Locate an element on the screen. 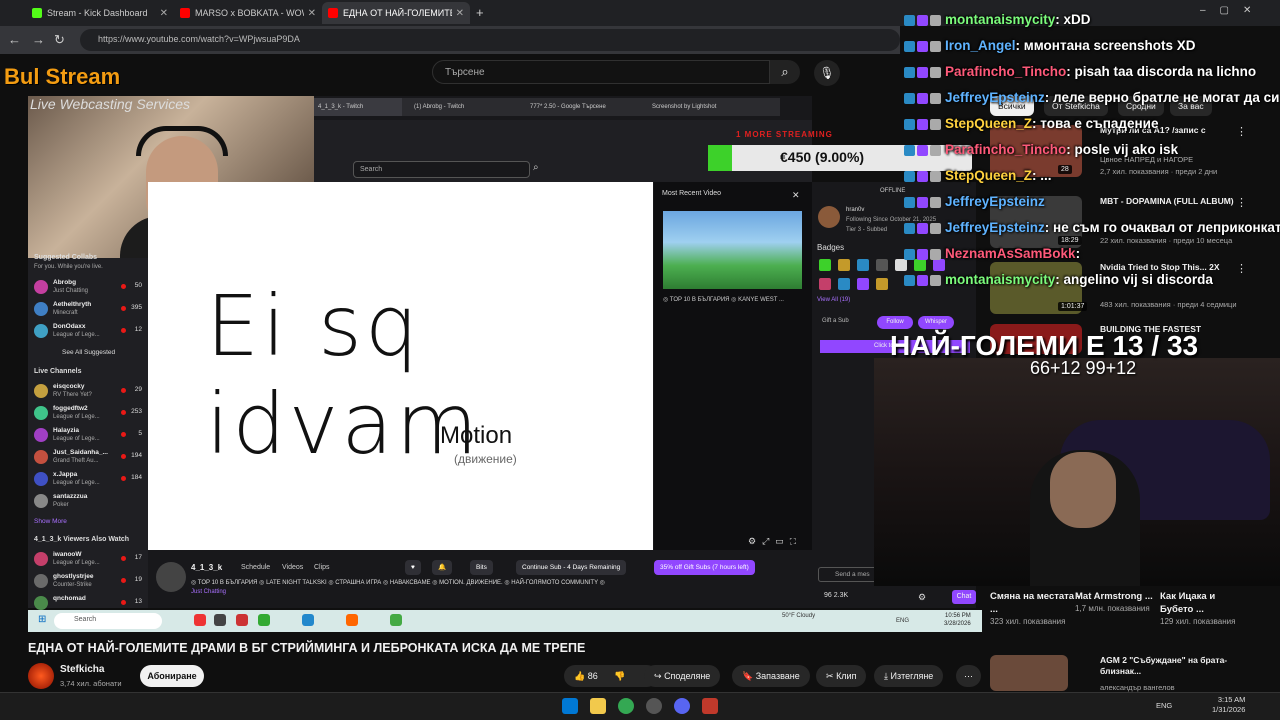 The image size is (1280, 720). sidebar-channel: x.Jappa League of Lege... 184 is located at coordinates (88, 480).